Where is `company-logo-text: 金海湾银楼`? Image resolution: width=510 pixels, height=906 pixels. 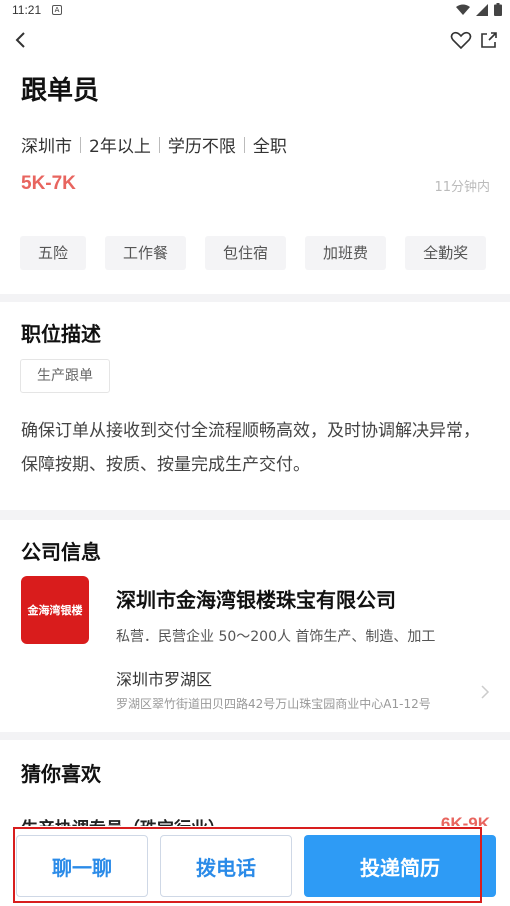 company-logo-text: 金海湾银楼 is located at coordinates (55, 610).